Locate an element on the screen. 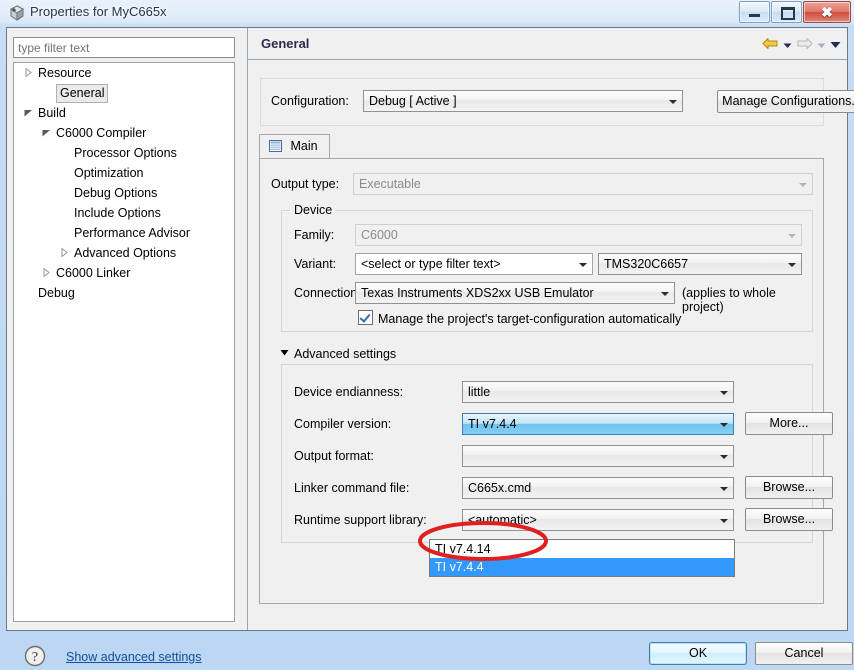 This screenshot has width=854, height=670. maximize-button is located at coordinates (786, 12).